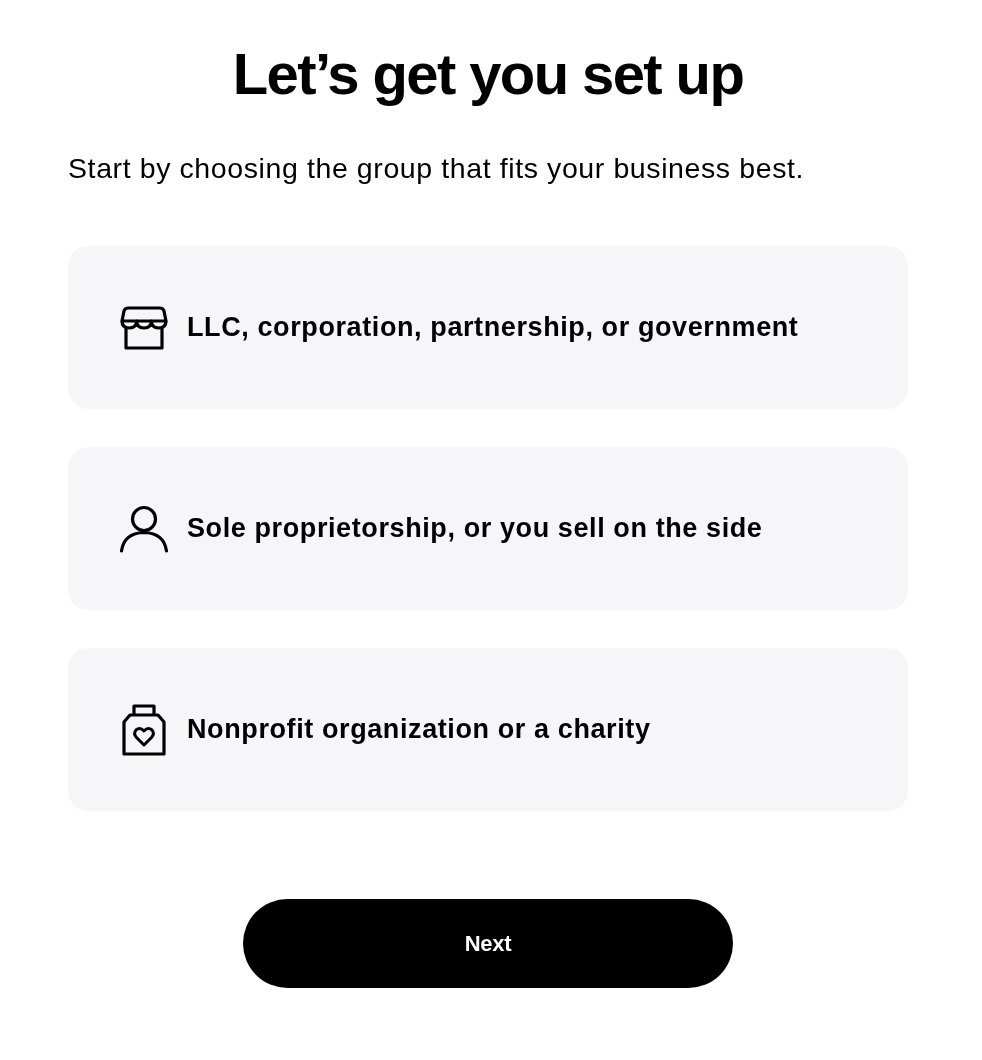 Image resolution: width=982 pixels, height=1060 pixels. What do you see at coordinates (144, 327) in the screenshot?
I see `storefront-icon` at bounding box center [144, 327].